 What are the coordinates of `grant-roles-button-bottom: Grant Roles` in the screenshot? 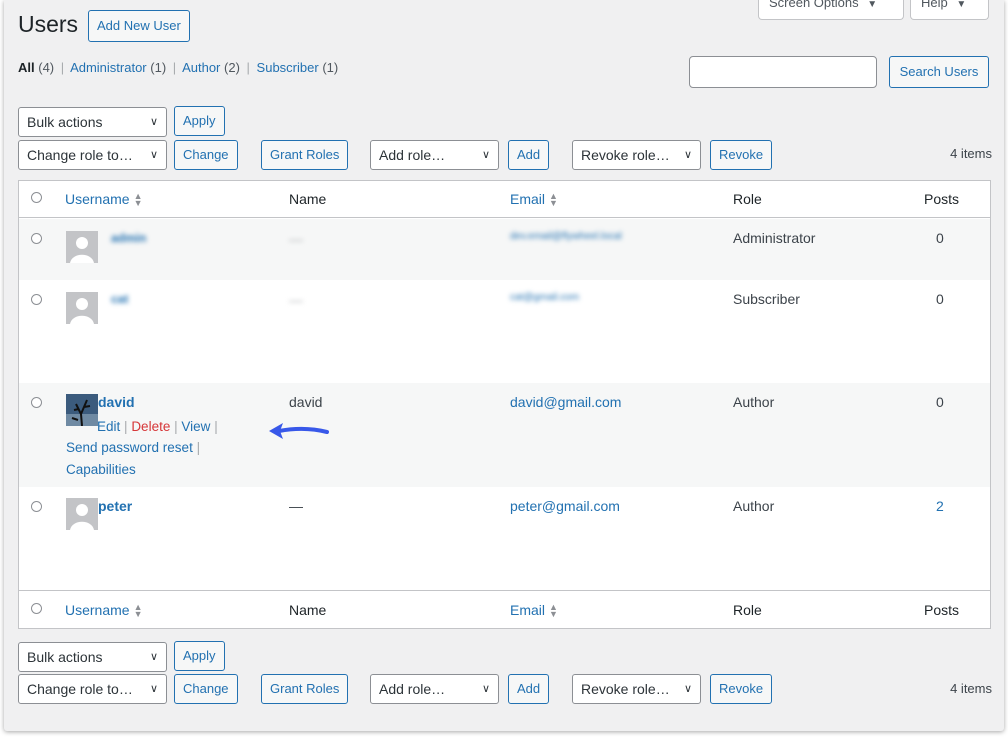 It's located at (305, 689).